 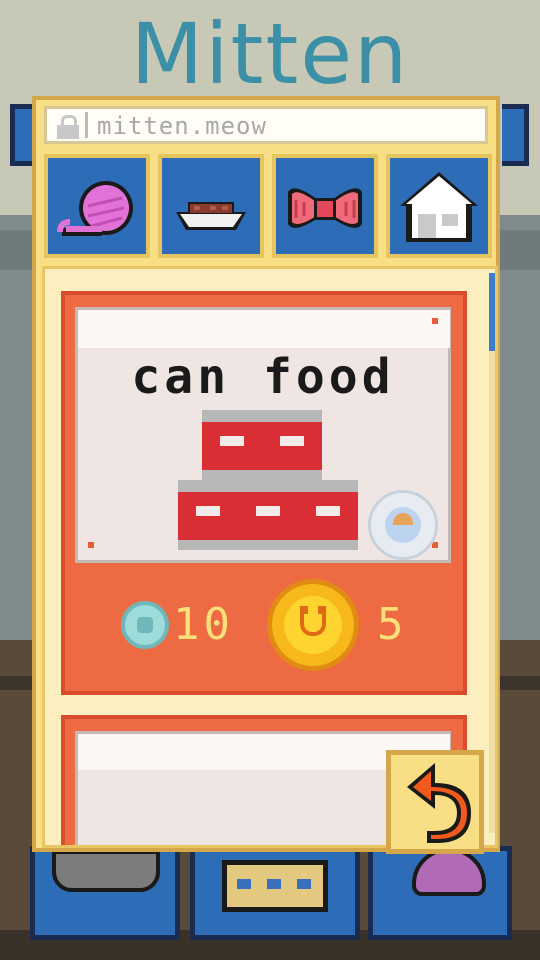 I want to click on url-text: mitten.meow, so click(x=182, y=126).